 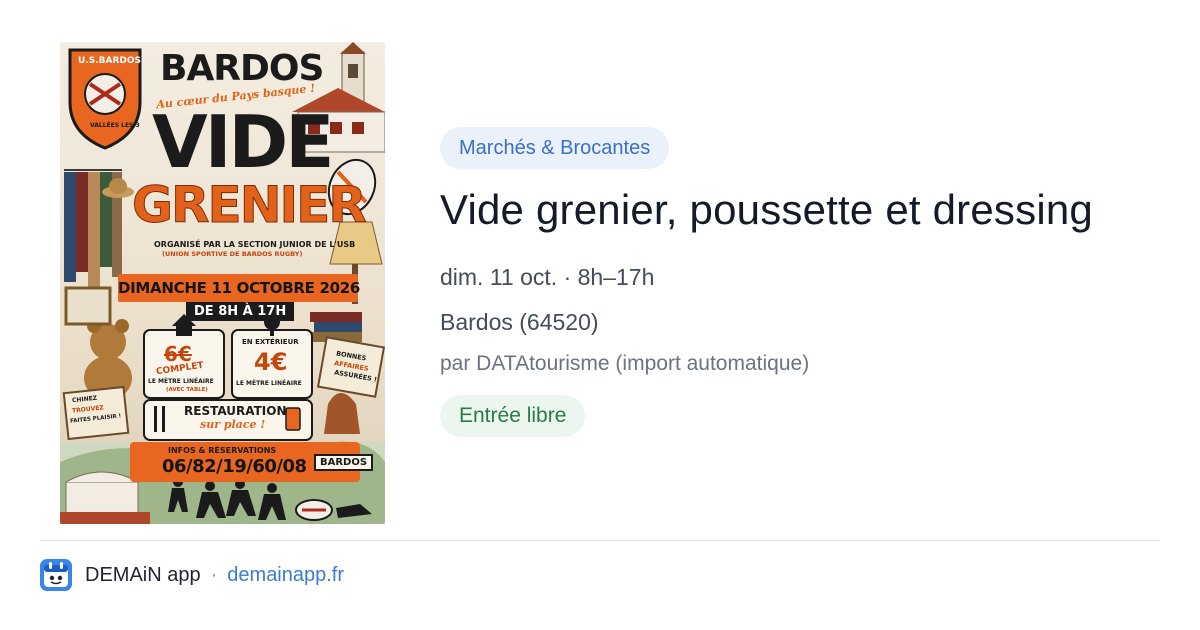 I want to click on poster-outside-price: 4€, so click(x=271, y=362).